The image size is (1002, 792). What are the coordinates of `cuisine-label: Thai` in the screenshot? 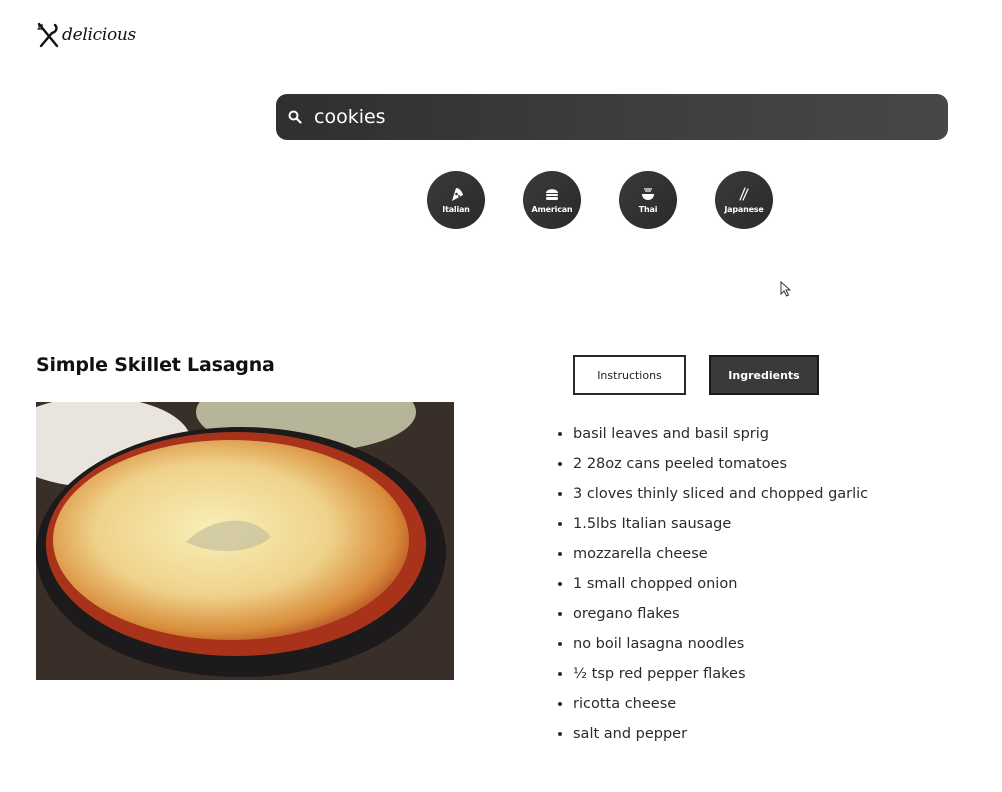 It's located at (648, 209).